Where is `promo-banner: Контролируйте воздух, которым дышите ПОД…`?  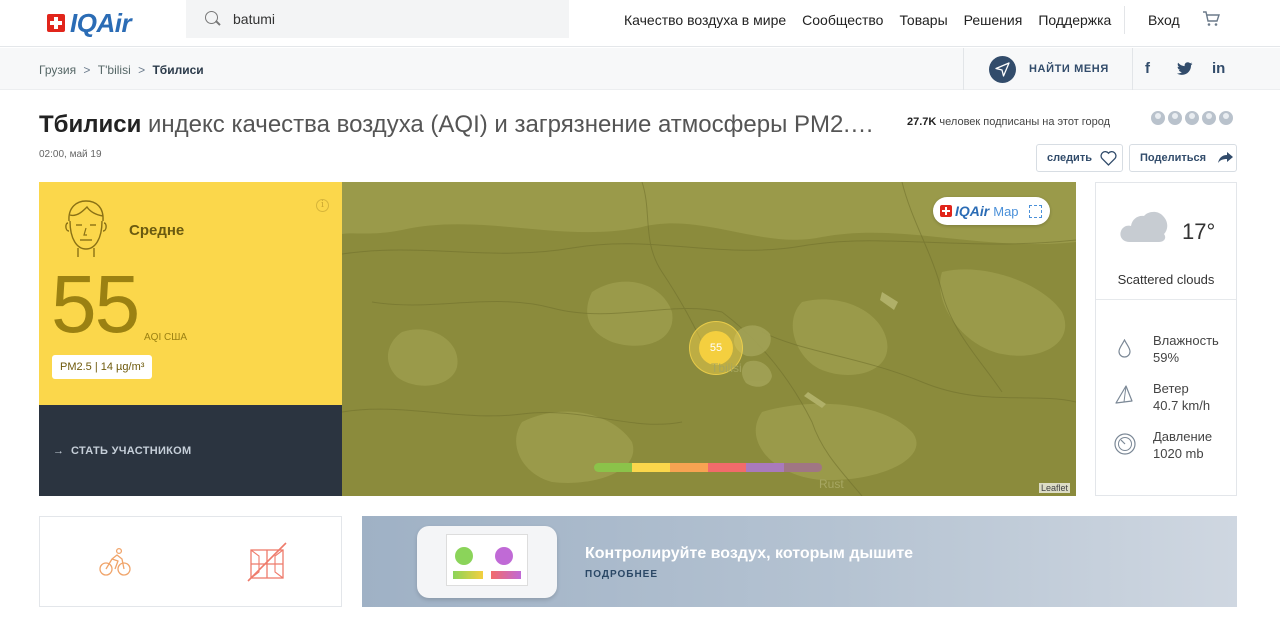
promo-banner: Контролируйте воздух, которым дышите ПОД… is located at coordinates (799, 561).